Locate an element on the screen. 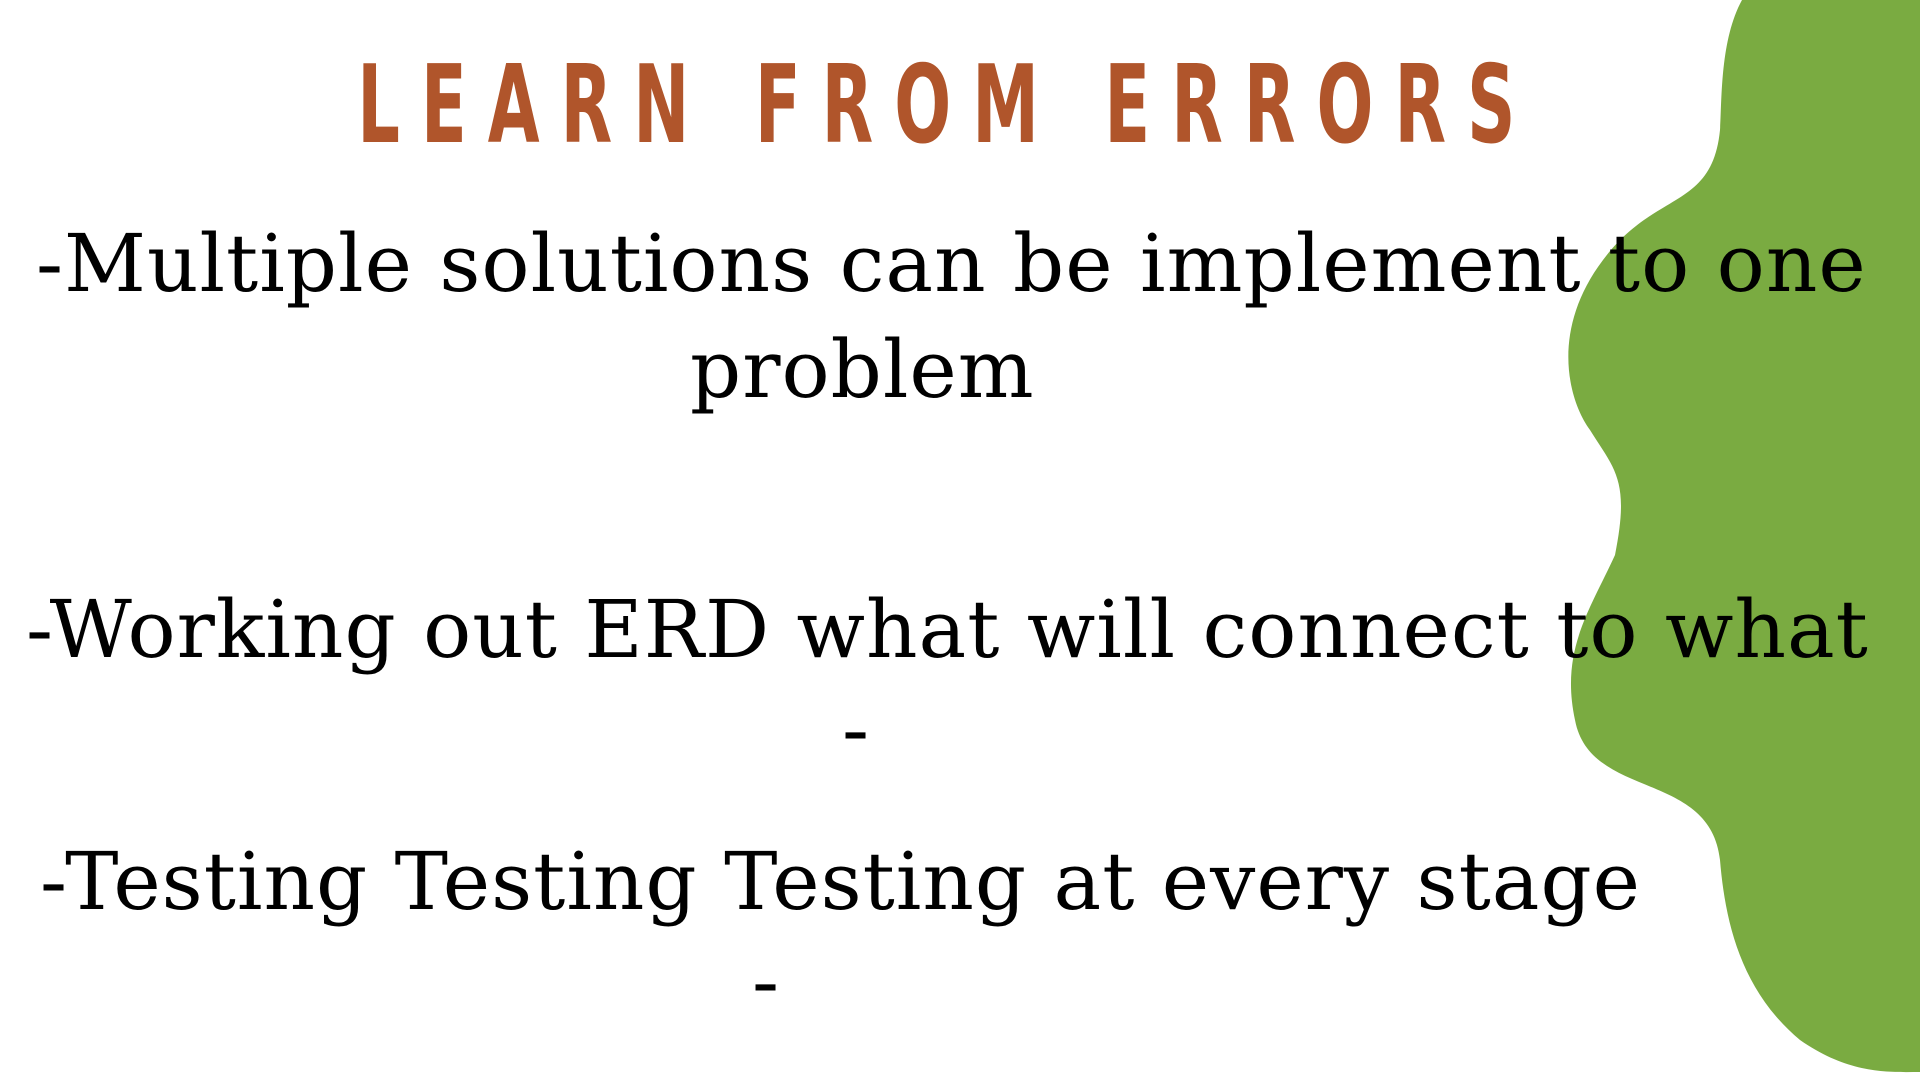 The image size is (1920, 1080). slide-title: LEARN FROM ERRORS is located at coordinates (947, 105).